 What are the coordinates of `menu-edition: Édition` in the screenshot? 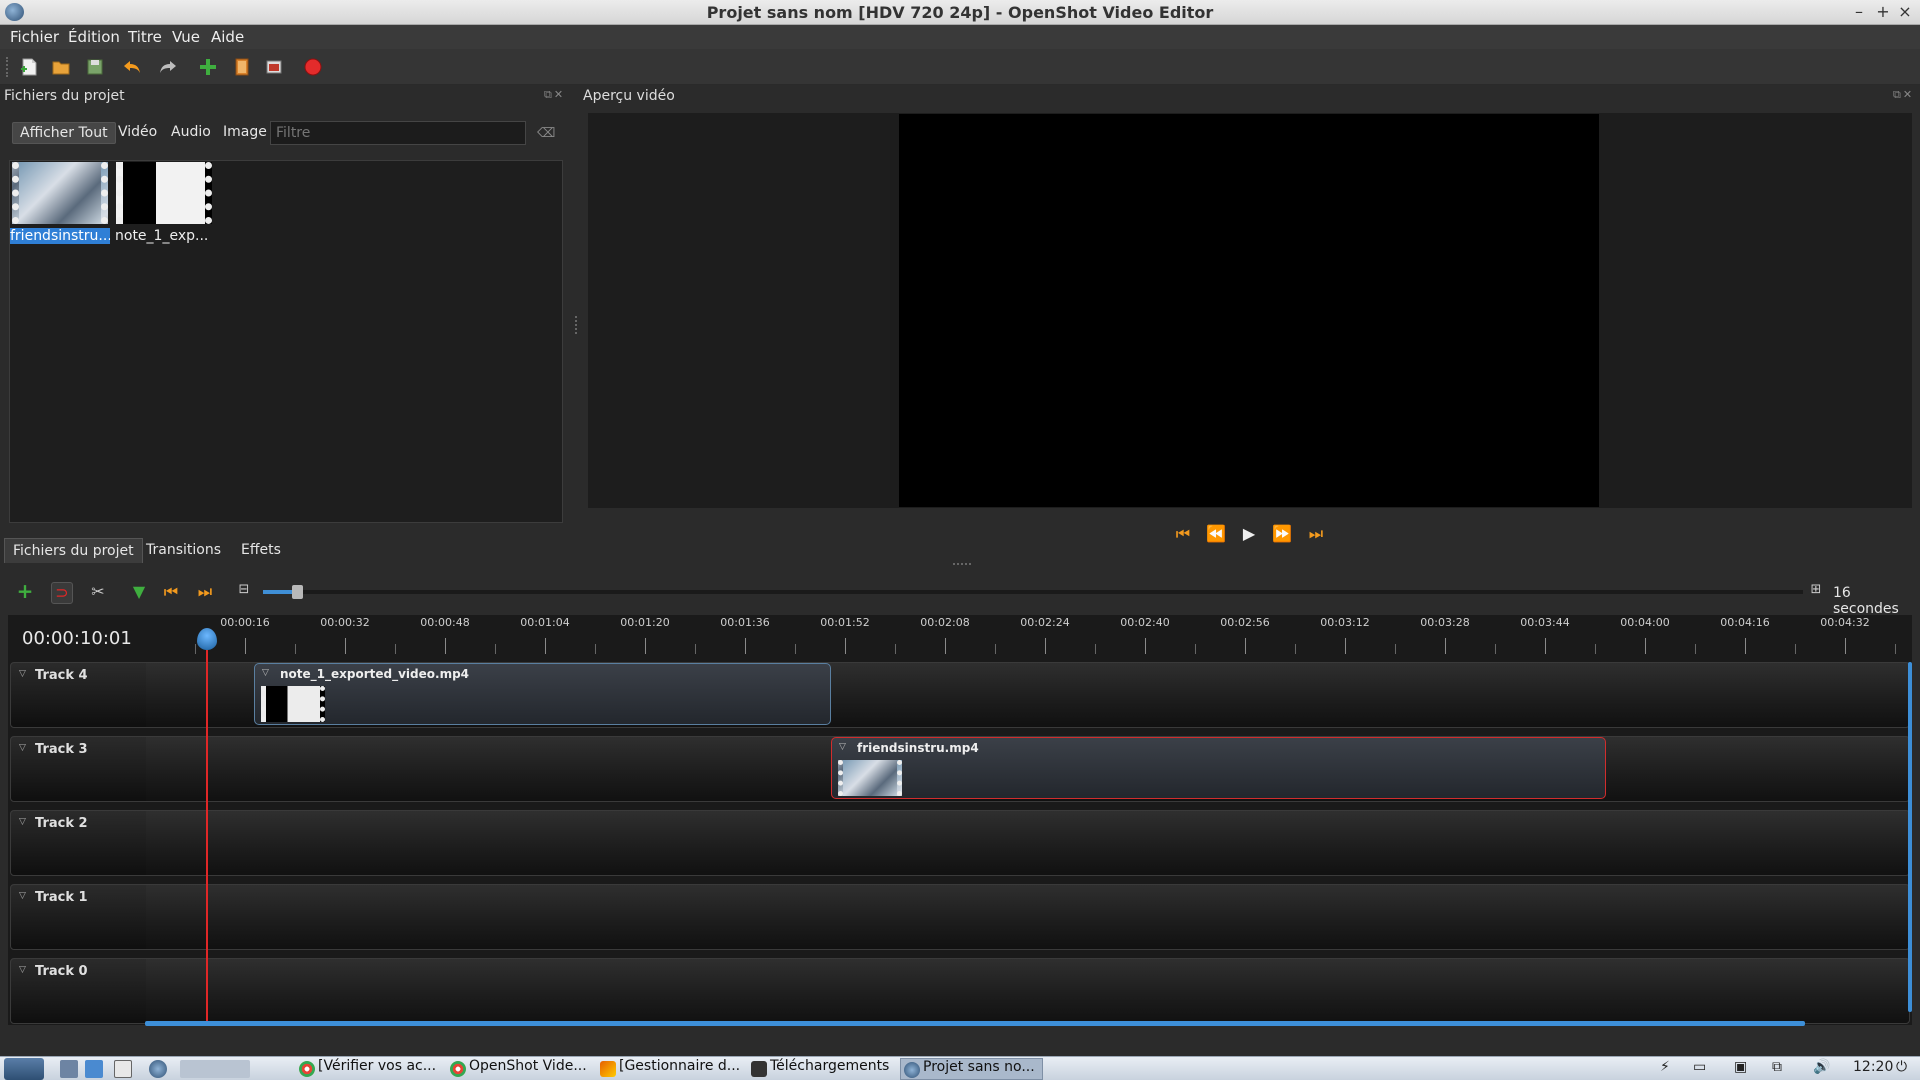 It's located at (94, 37).